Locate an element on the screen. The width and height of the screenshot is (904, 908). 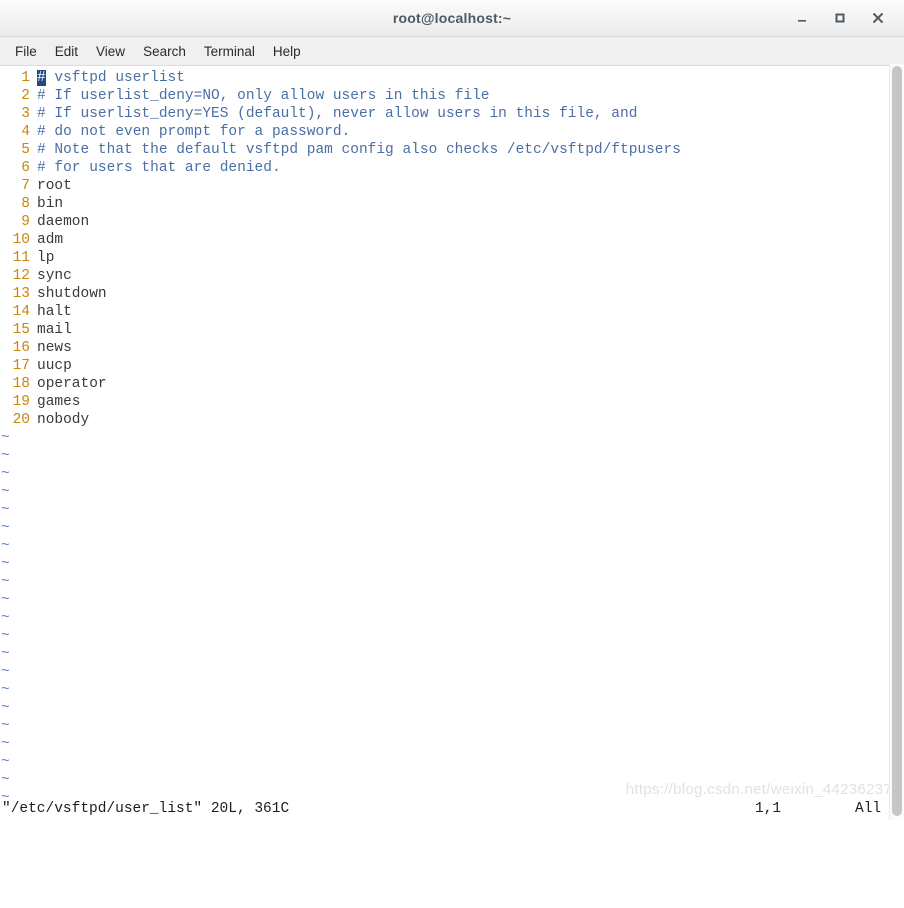
line-content: operator is located at coordinates (72, 384).